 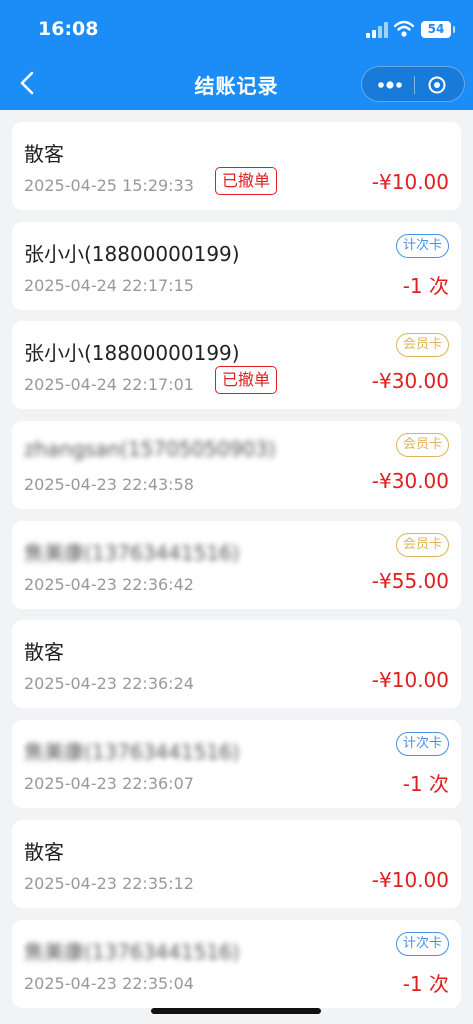 I want to click on more-icon, so click(x=390, y=85).